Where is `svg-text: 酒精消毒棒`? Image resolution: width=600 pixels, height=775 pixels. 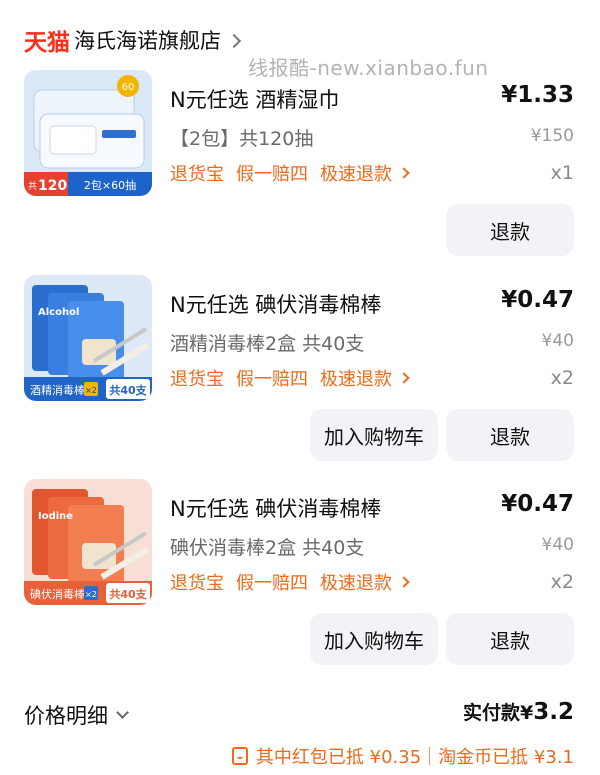 svg-text: 酒精消毒棒 is located at coordinates (57, 390).